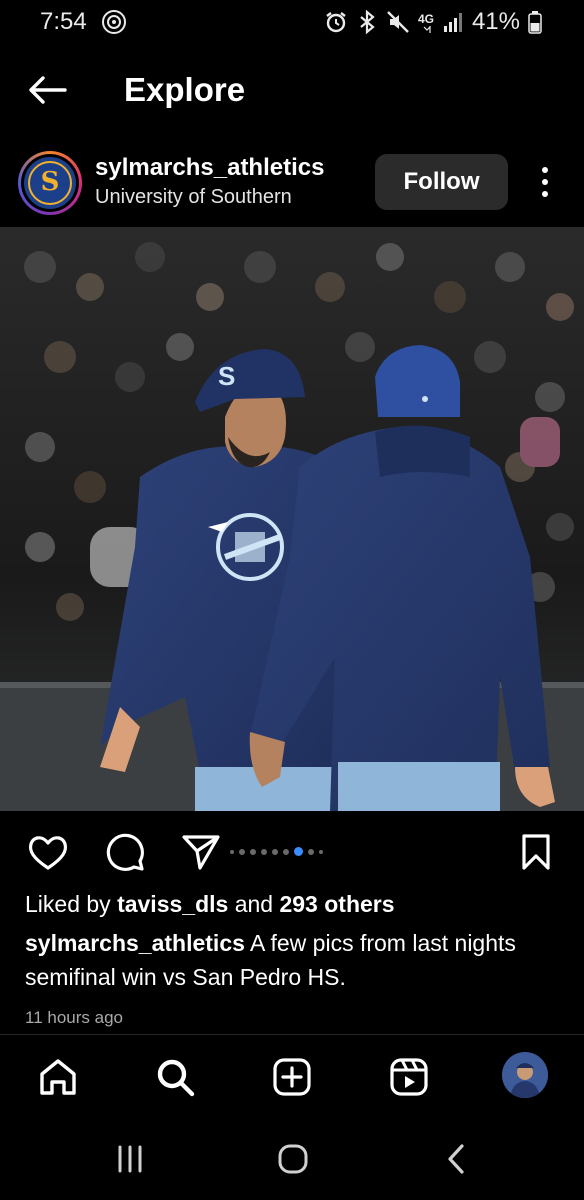 This screenshot has height=1200, width=584. I want to click on reels-icon, so click(409, 1077).